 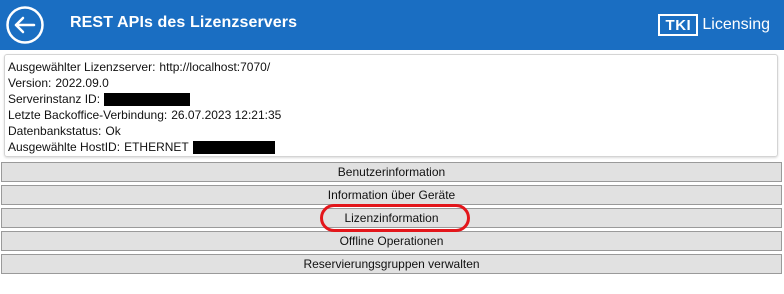 What do you see at coordinates (113, 131) in the screenshot?
I see `db-value: Ok` at bounding box center [113, 131].